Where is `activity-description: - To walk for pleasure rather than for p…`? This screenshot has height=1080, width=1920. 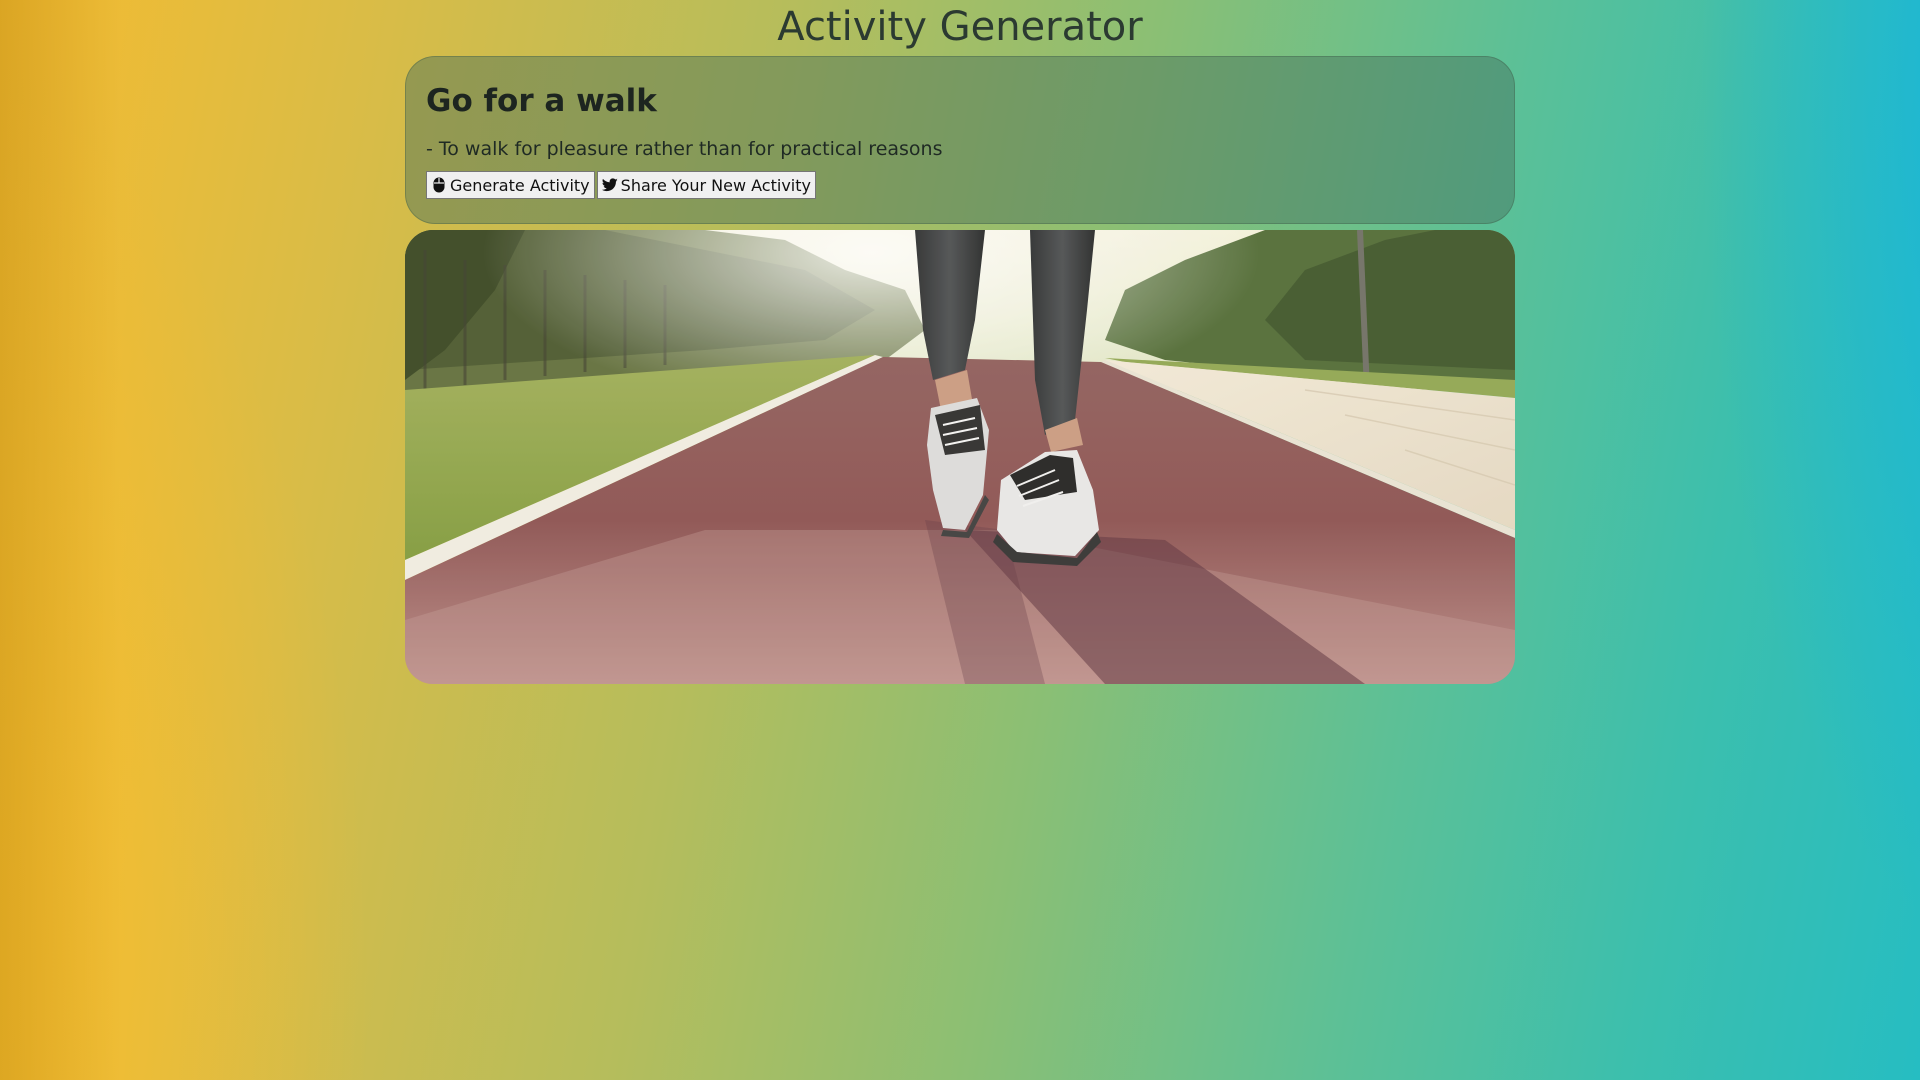
activity-description: - To walk for pleasure rather than for p… is located at coordinates (684, 149).